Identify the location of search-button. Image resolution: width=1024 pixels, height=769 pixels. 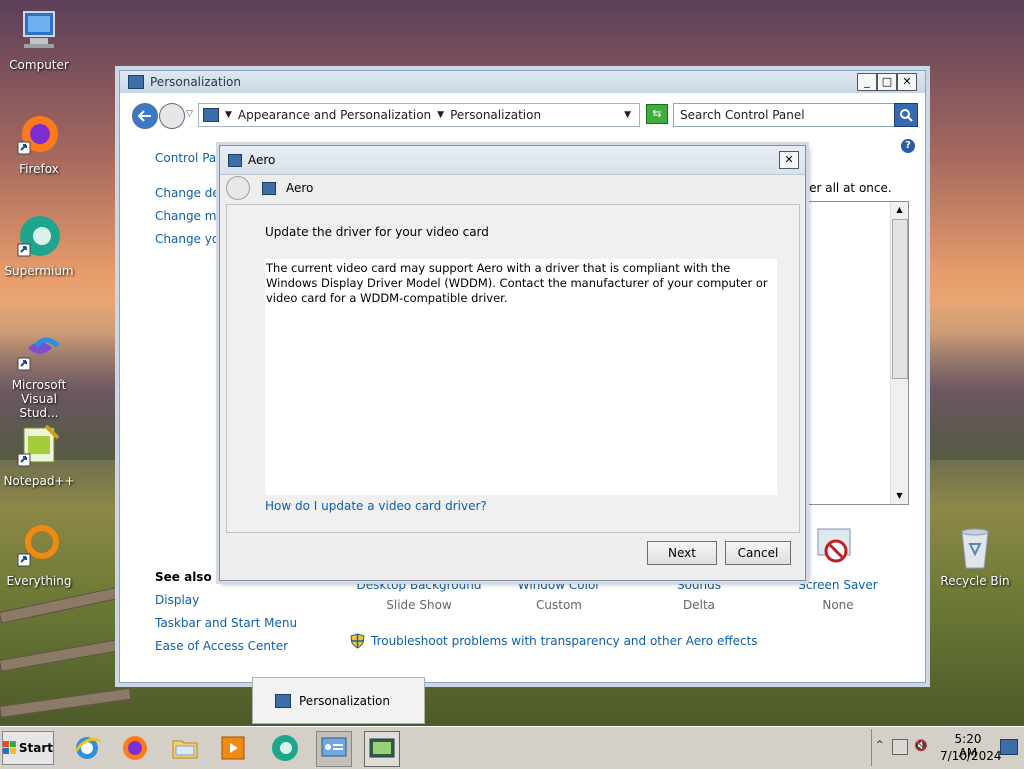
(906, 115).